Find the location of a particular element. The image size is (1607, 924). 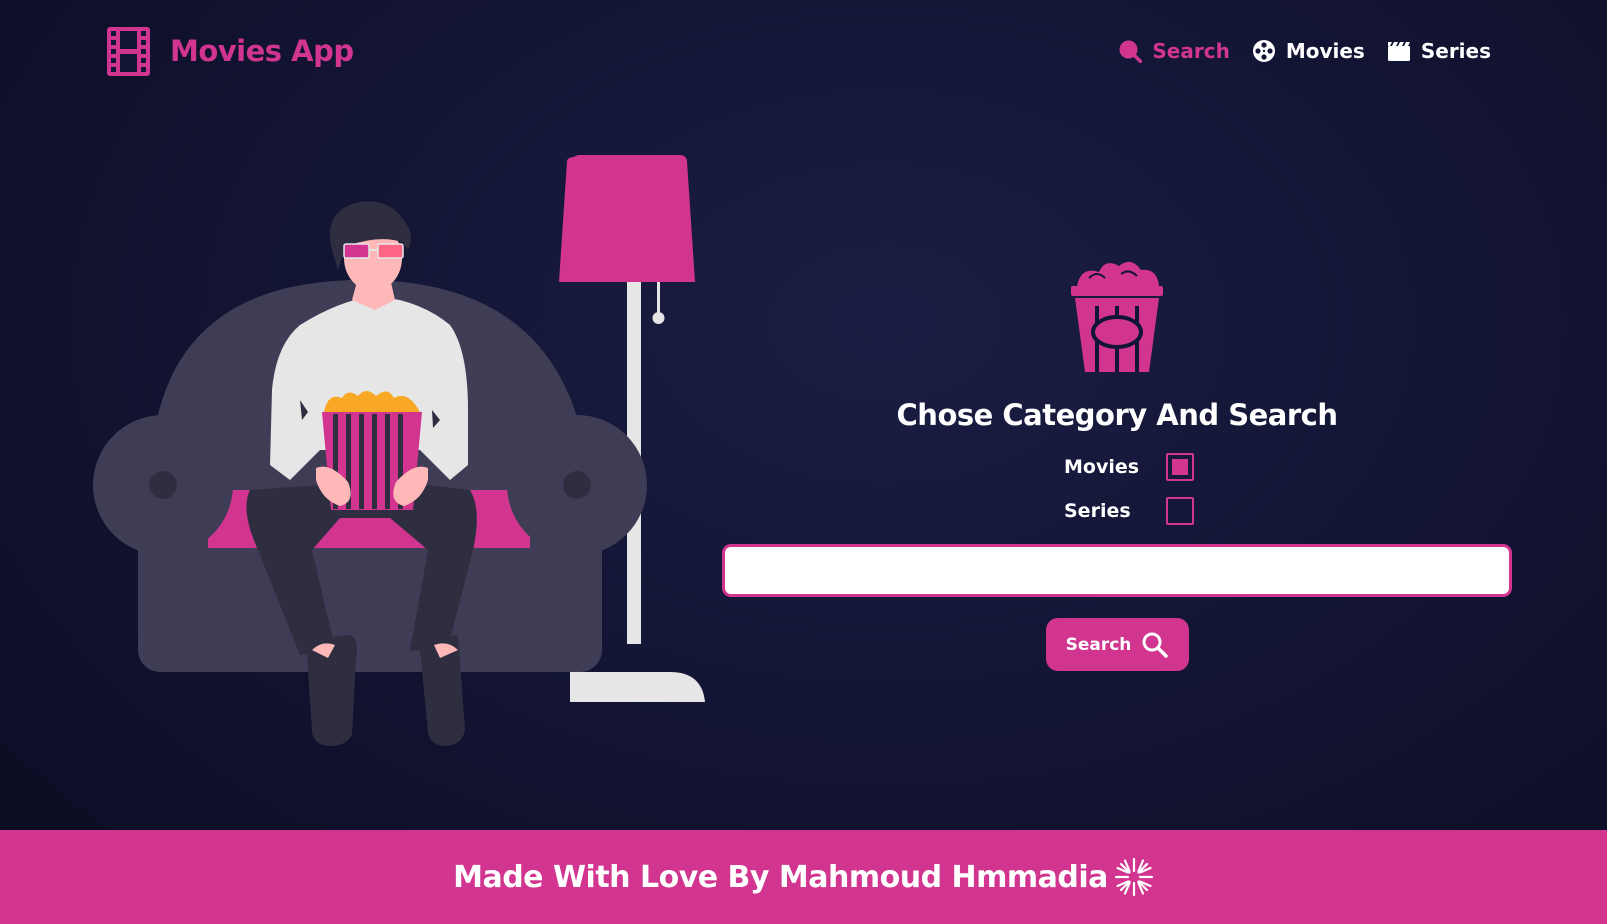

category-series: Series is located at coordinates (1129, 511).